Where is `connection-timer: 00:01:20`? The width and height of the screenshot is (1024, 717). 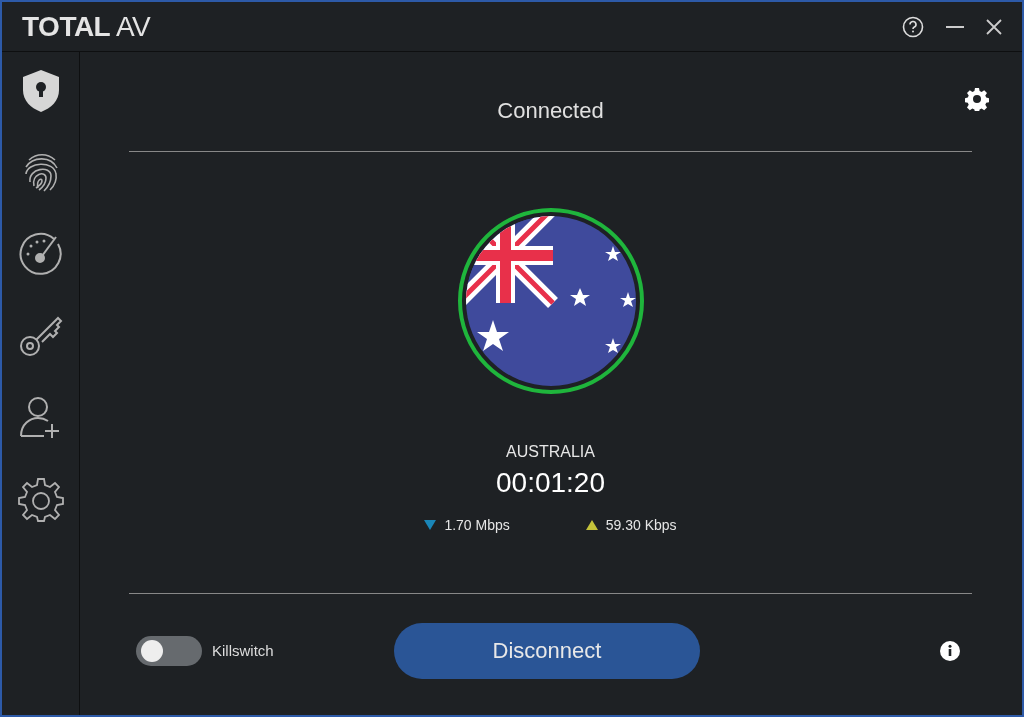 connection-timer: 00:01:20 is located at coordinates (550, 483).